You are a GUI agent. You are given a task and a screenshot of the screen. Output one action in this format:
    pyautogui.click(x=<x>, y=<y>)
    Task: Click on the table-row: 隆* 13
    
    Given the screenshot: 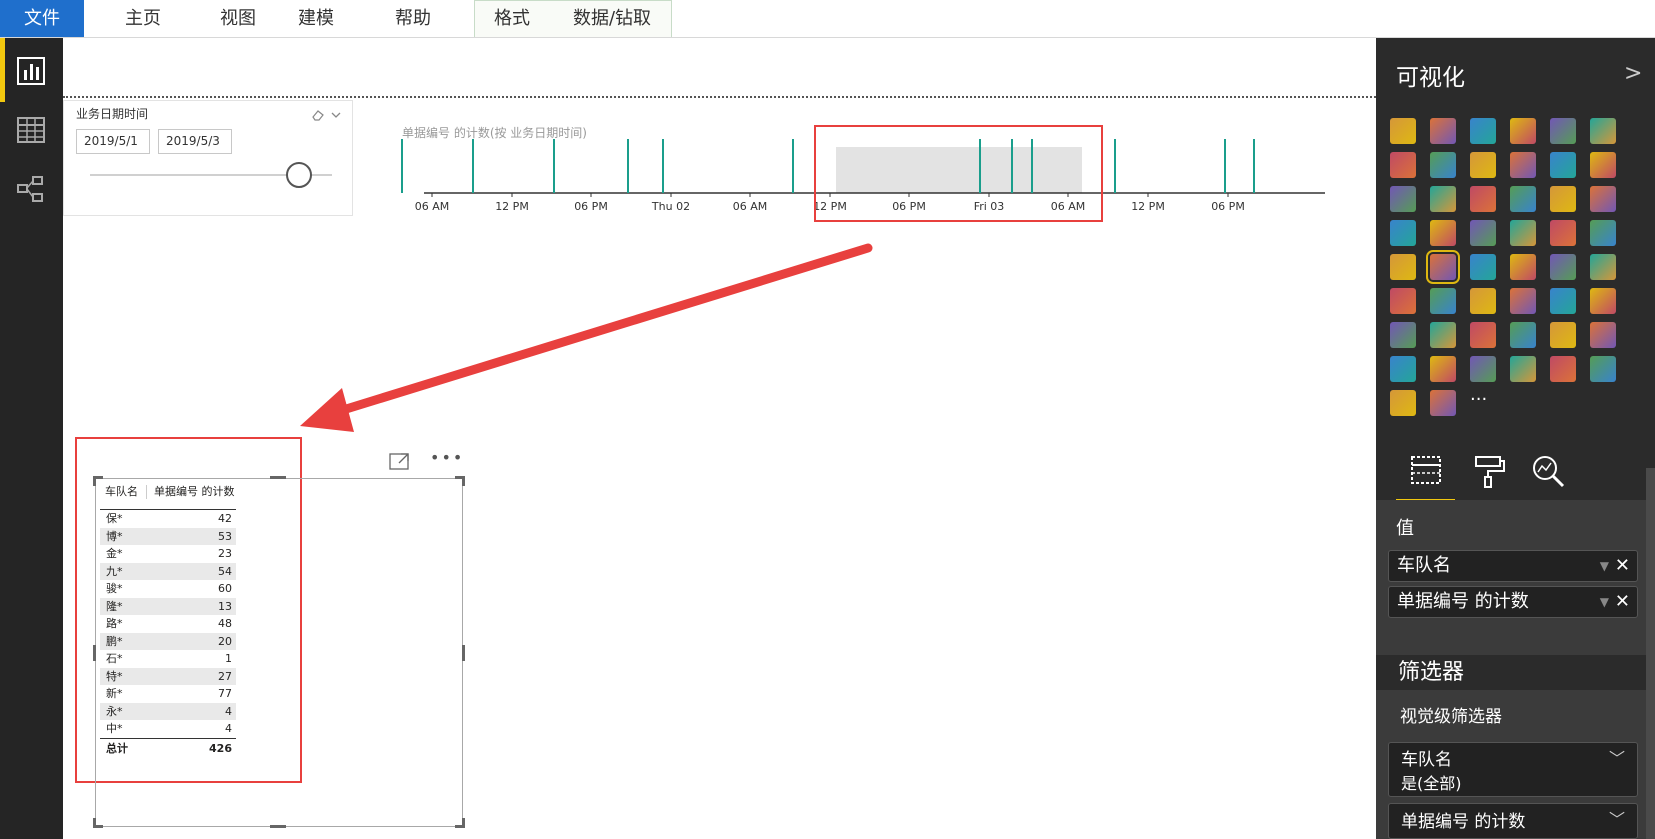 What is the action you would take?
    pyautogui.click(x=168, y=606)
    